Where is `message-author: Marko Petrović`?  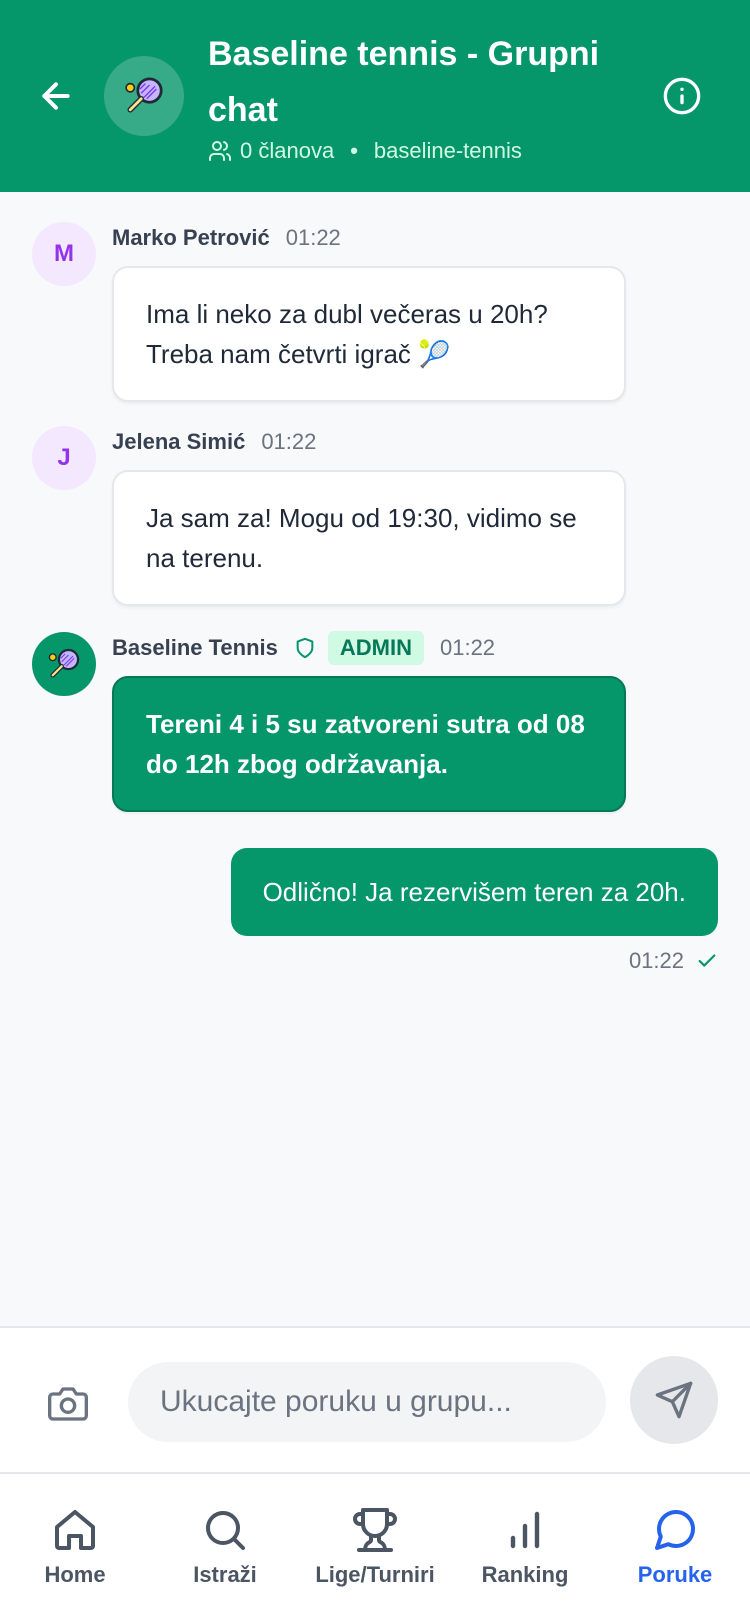 message-author: Marko Petrović is located at coordinates (191, 237).